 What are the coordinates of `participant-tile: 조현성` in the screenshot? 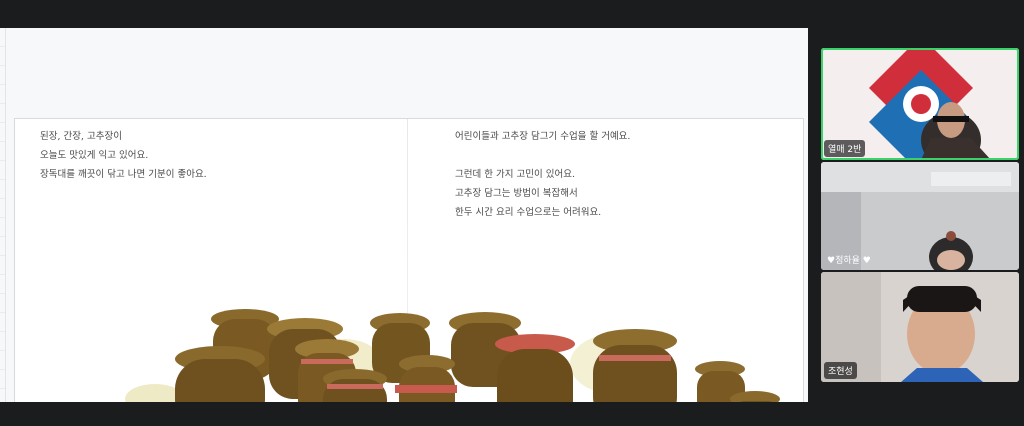 It's located at (920, 327).